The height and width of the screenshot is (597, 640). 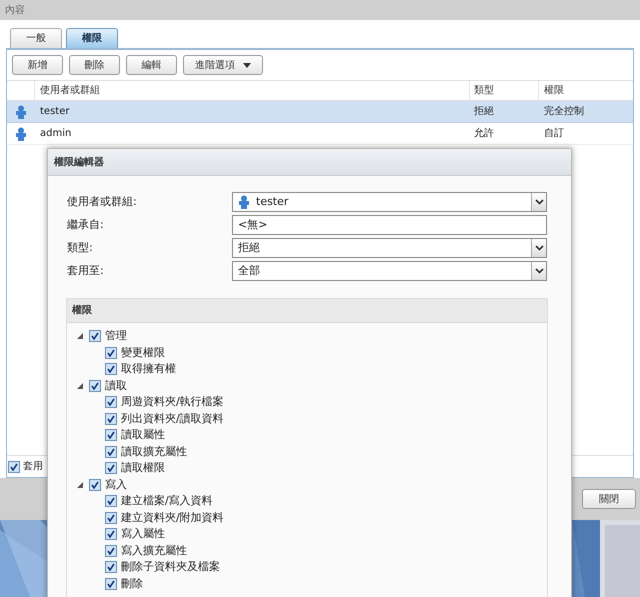 What do you see at coordinates (37, 65) in the screenshot?
I see `toolbar-button: 新增` at bounding box center [37, 65].